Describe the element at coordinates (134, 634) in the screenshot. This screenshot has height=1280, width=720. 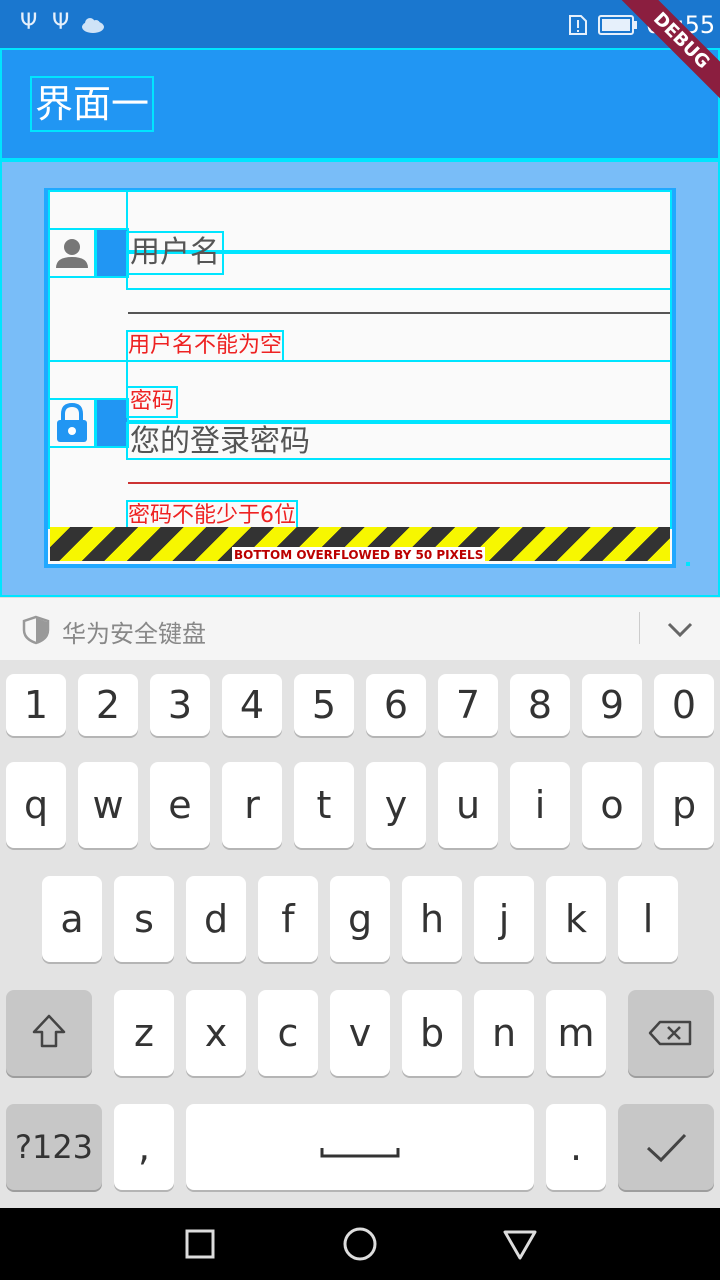
I see `keyboard-name: 华为安全键盘` at that location.